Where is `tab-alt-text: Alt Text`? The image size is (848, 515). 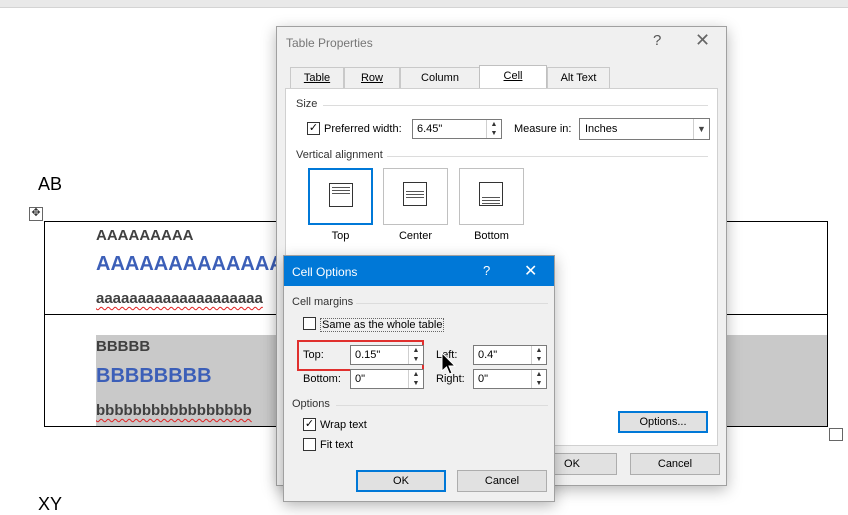 tab-alt-text: Alt Text is located at coordinates (578, 78).